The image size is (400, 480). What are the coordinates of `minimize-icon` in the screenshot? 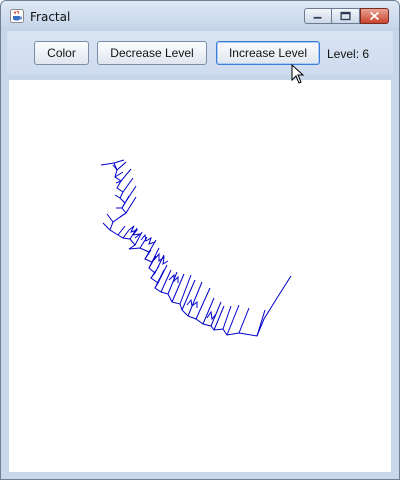 It's located at (317, 17).